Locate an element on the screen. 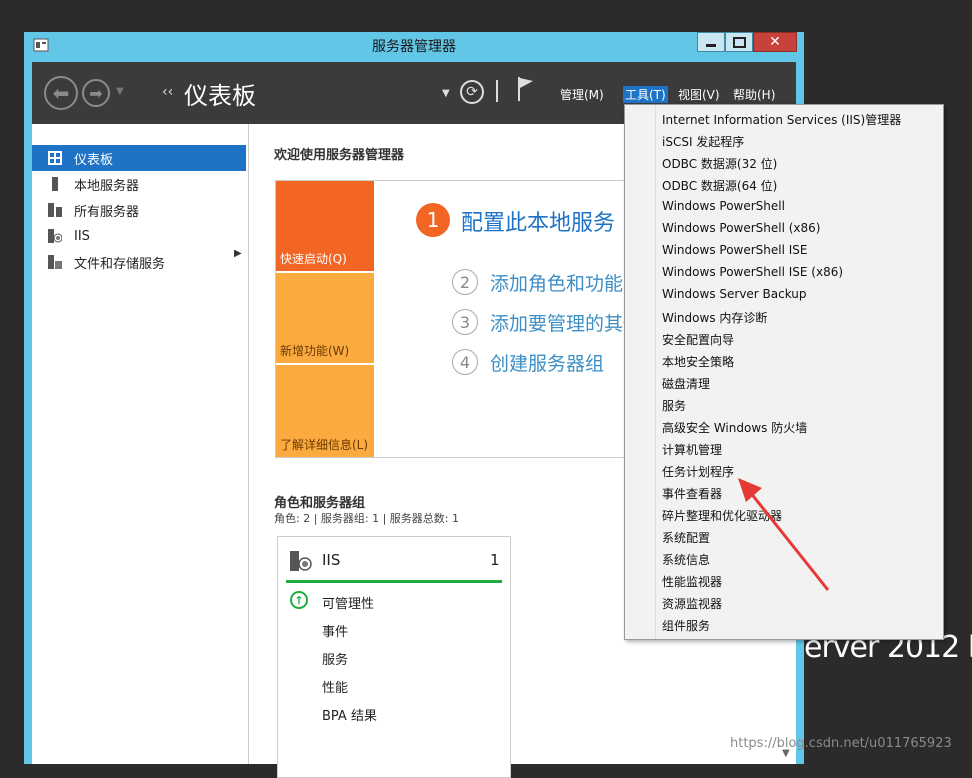 The height and width of the screenshot is (778, 972). menu-item-firewall: 高级安全 Windows 防火墙 is located at coordinates (734, 427).